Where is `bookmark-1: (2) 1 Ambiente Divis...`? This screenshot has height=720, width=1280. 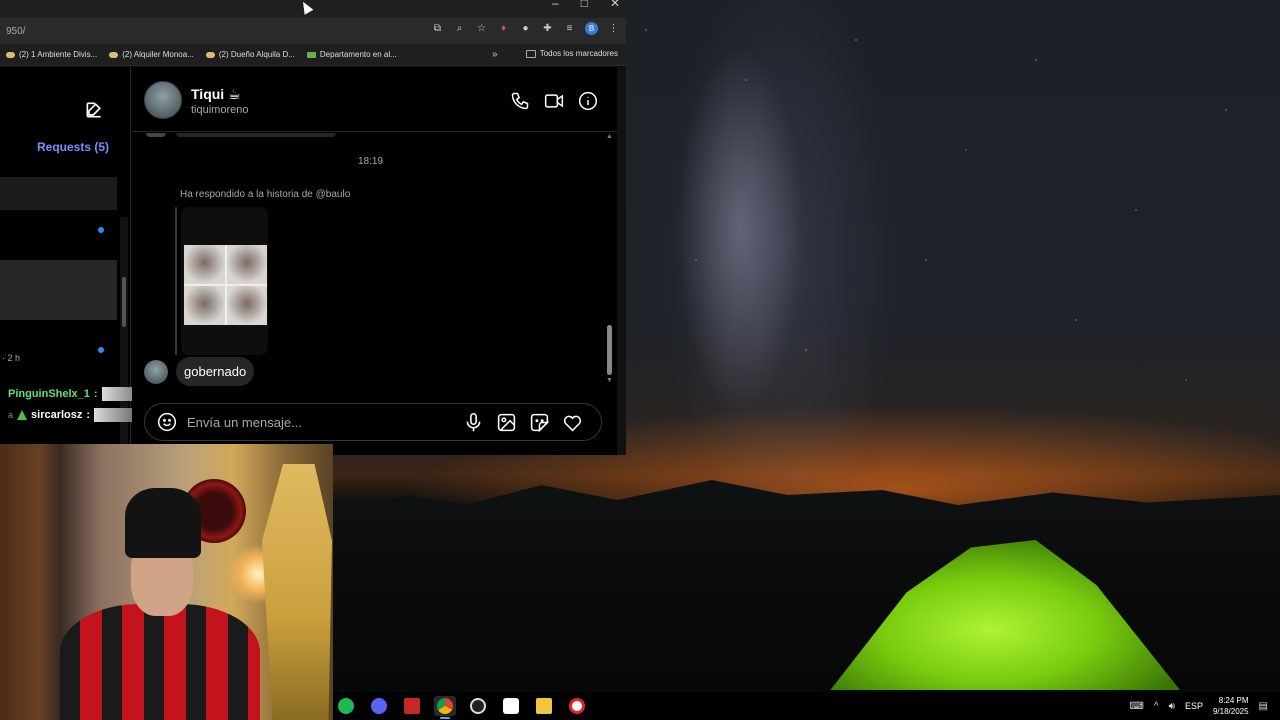 bookmark-1: (2) 1 Ambiente Divis... is located at coordinates (51, 54).